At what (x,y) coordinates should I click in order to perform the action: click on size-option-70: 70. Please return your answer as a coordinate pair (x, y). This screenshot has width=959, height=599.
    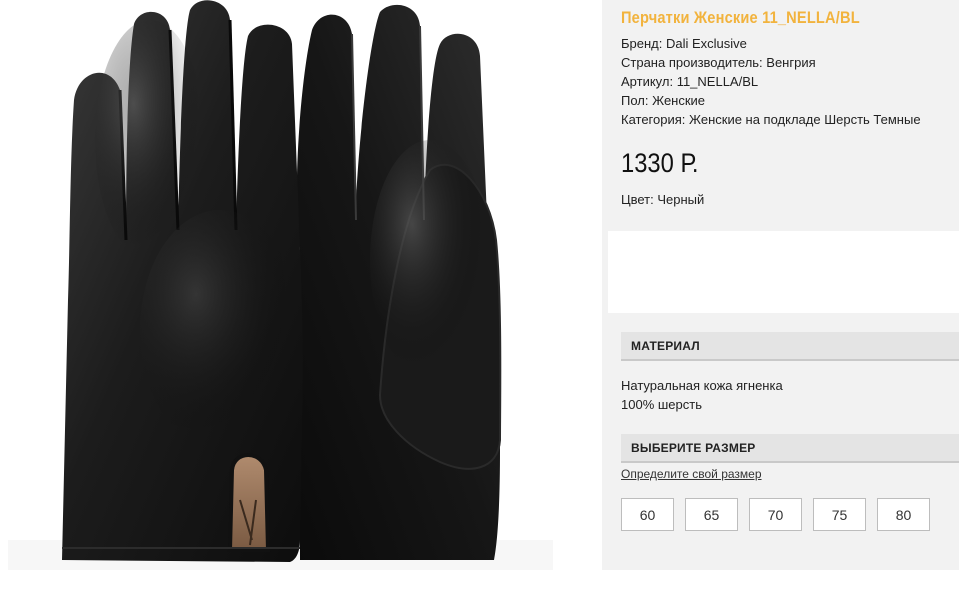
    Looking at the image, I should click on (775, 514).